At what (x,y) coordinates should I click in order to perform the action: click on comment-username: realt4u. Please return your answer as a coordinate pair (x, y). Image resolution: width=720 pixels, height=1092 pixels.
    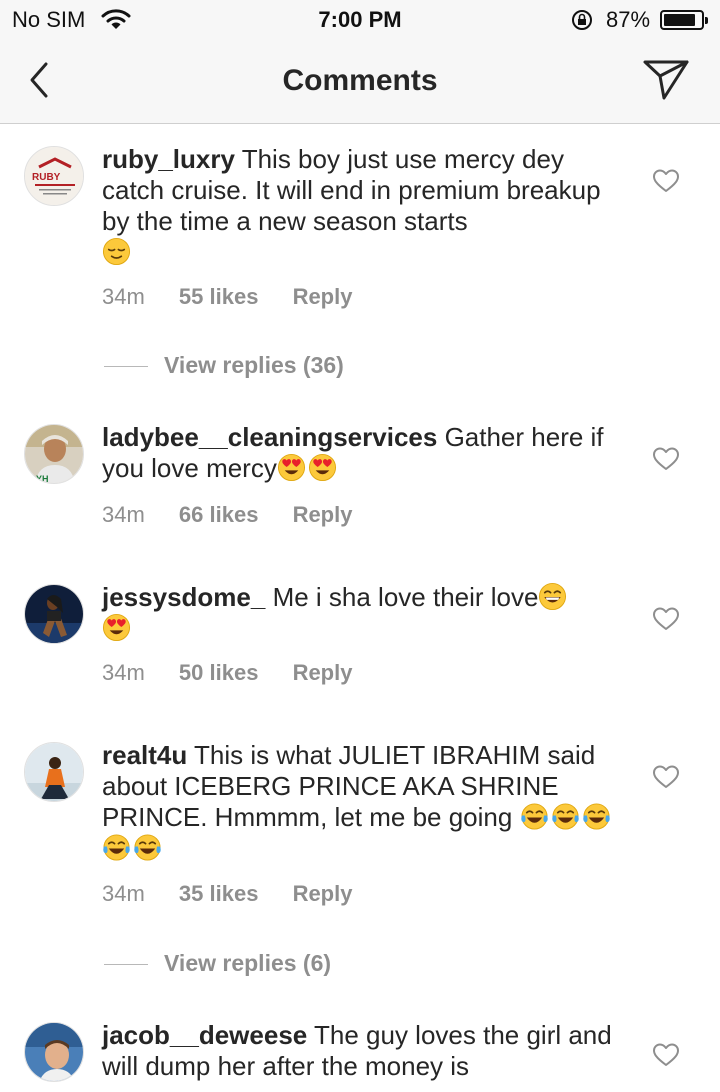
    Looking at the image, I should click on (144, 755).